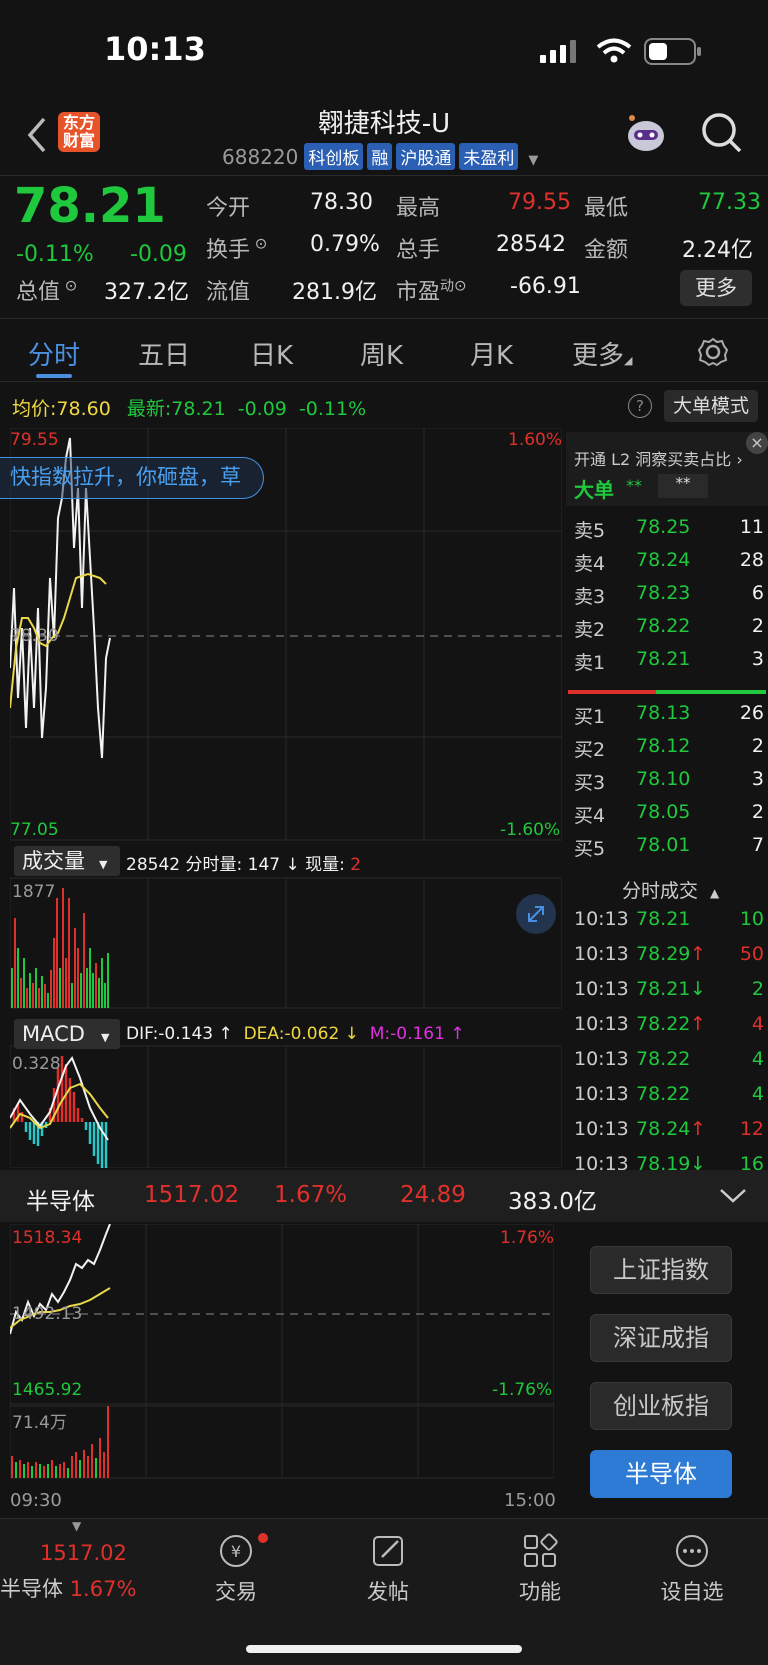  I want to click on tab-daily: 日K, so click(271, 353).